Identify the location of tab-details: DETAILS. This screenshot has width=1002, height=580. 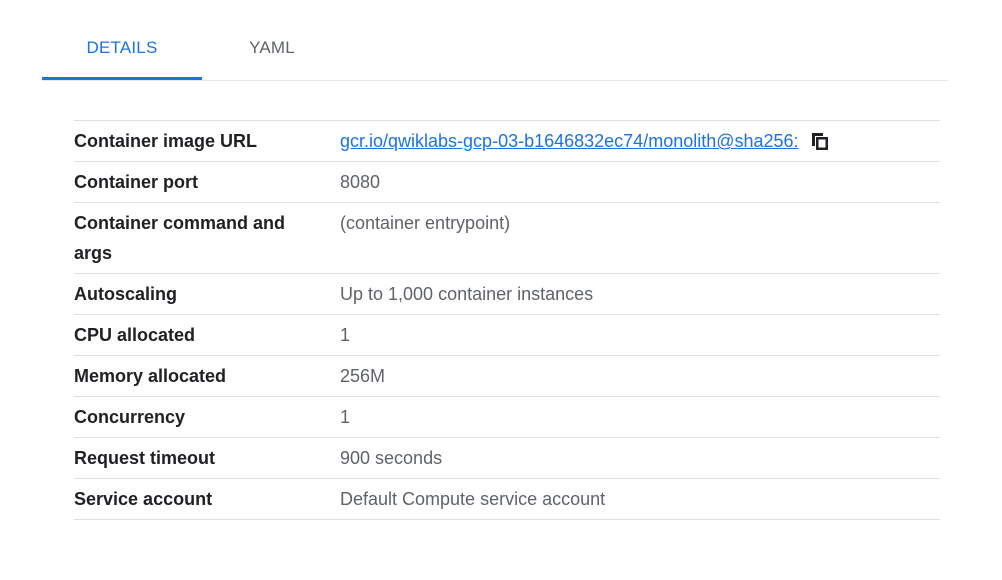
(122, 54).